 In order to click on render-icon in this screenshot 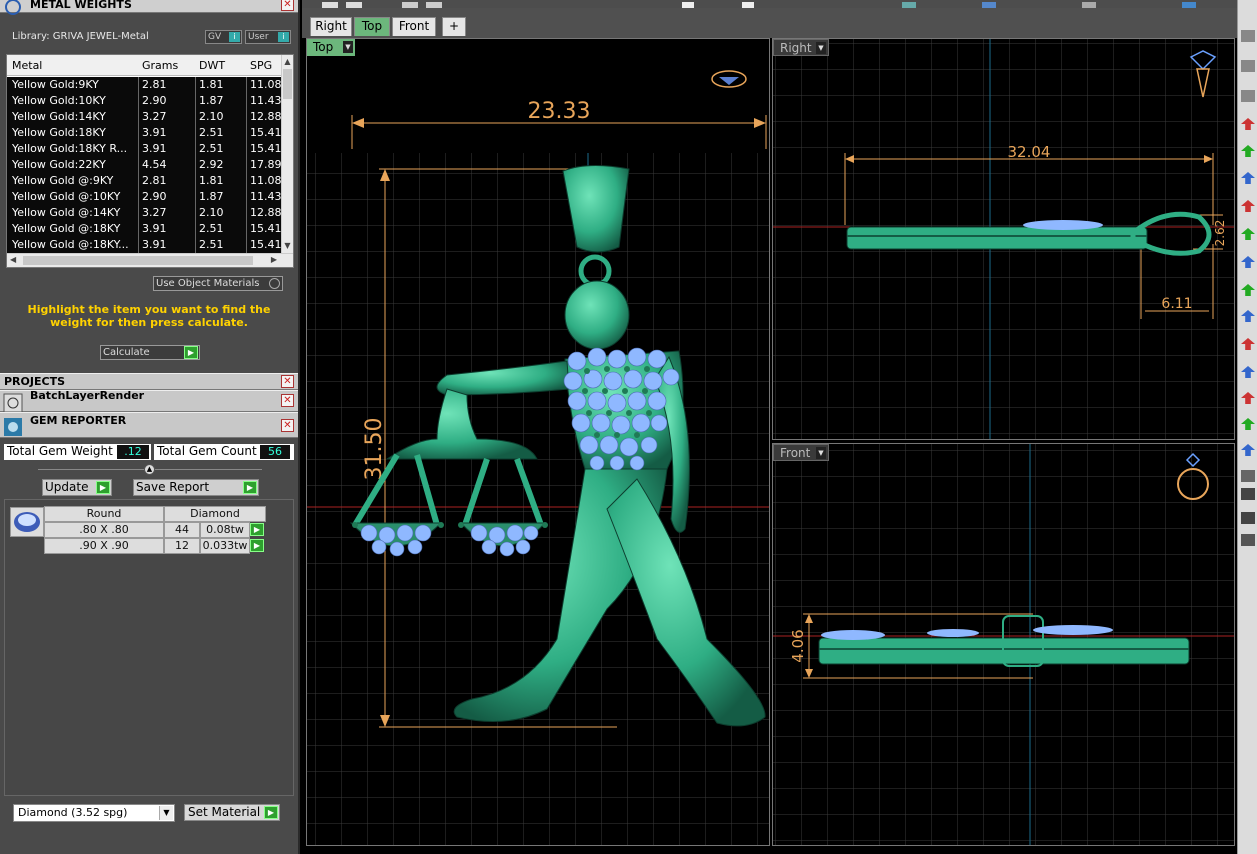, I will do `click(13, 403)`.